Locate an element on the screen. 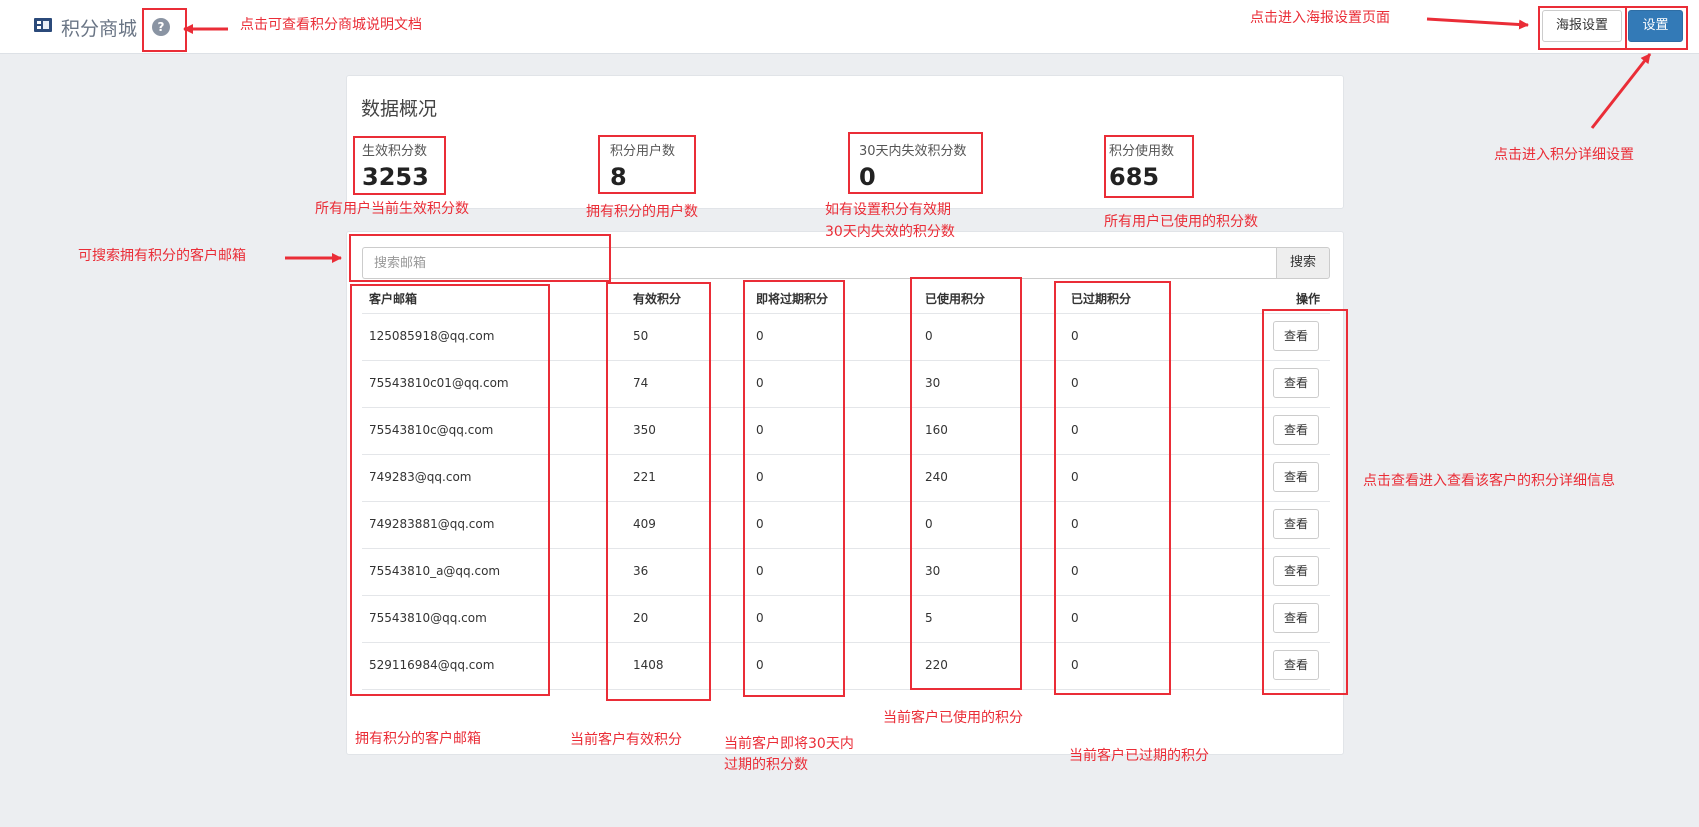 The height and width of the screenshot is (827, 1699). cell-valid-points: 350 is located at coordinates (644, 430).